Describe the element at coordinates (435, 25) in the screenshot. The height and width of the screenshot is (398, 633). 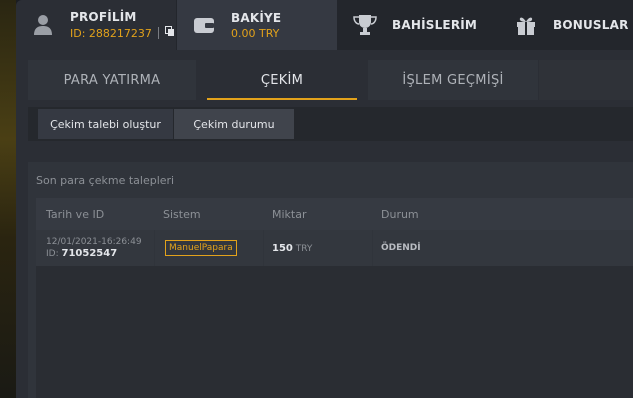
I see `nav-bets-title: BAHİSLERİM` at that location.